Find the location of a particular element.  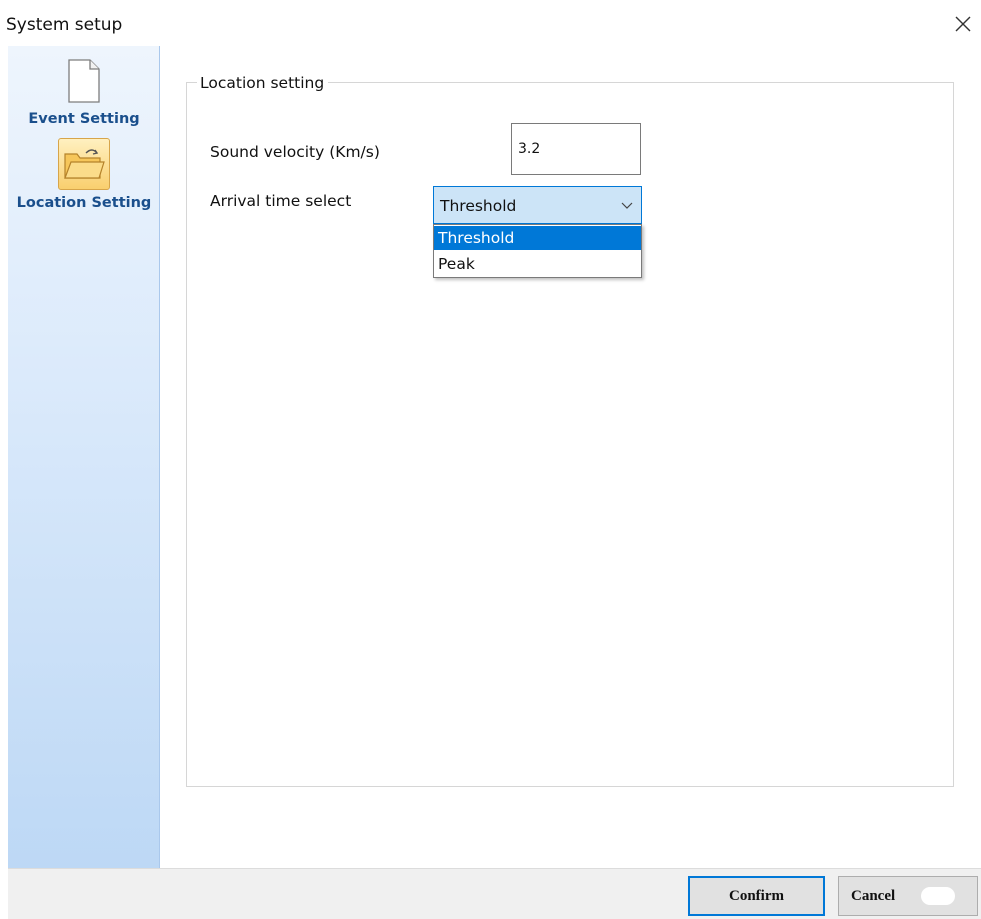

sound-velocity-label: Sound velocity (Km/s) is located at coordinates (295, 152).